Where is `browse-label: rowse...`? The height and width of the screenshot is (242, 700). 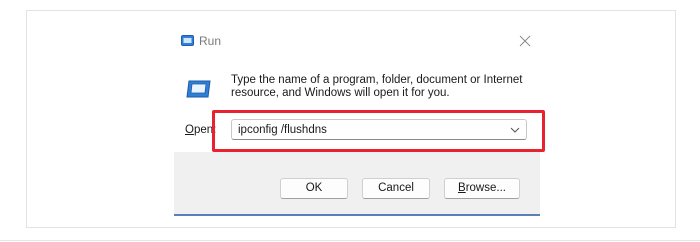 browse-label: rowse... is located at coordinates (485, 188).